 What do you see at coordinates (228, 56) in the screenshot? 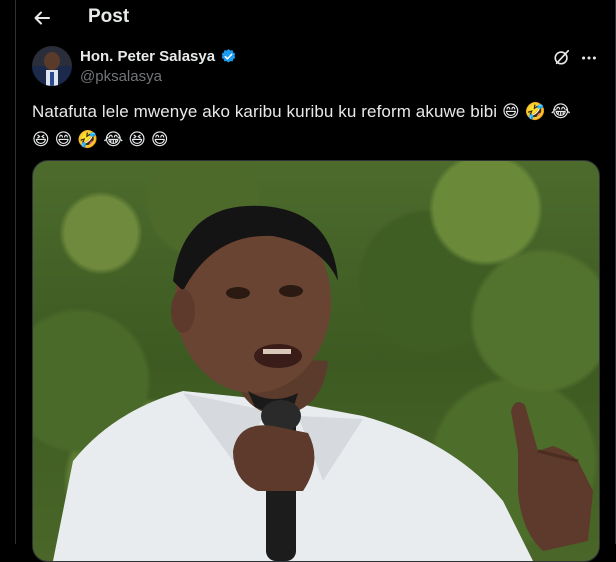
I see `verified-badge-icon` at bounding box center [228, 56].